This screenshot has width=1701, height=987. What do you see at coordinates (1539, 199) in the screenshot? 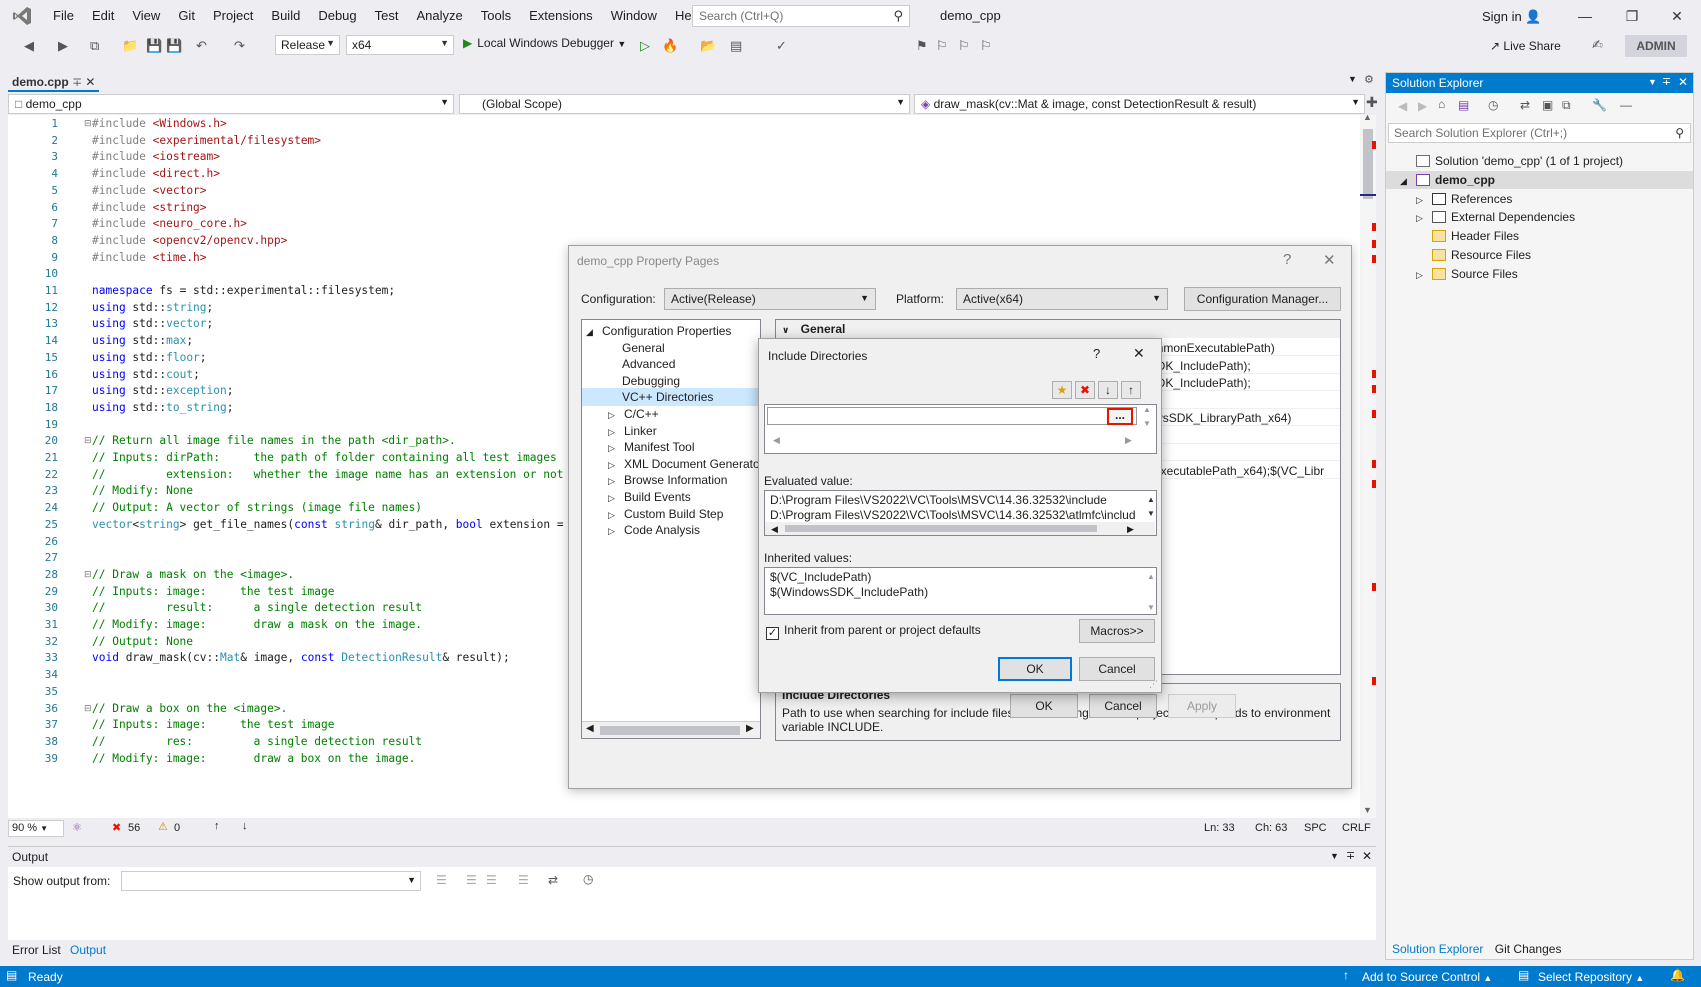
I see `references-item: ▷ References` at bounding box center [1539, 199].